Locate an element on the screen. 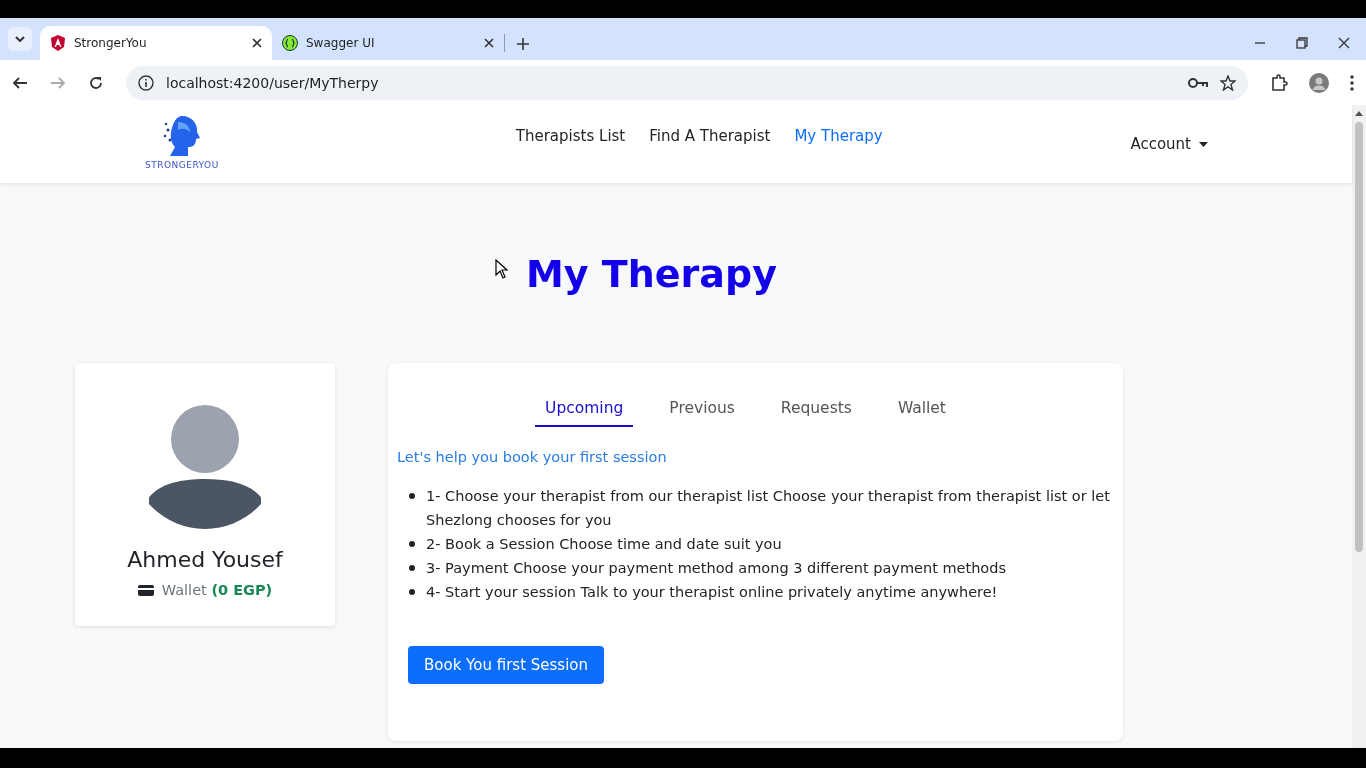  tab-title: Swagger UI is located at coordinates (341, 43).